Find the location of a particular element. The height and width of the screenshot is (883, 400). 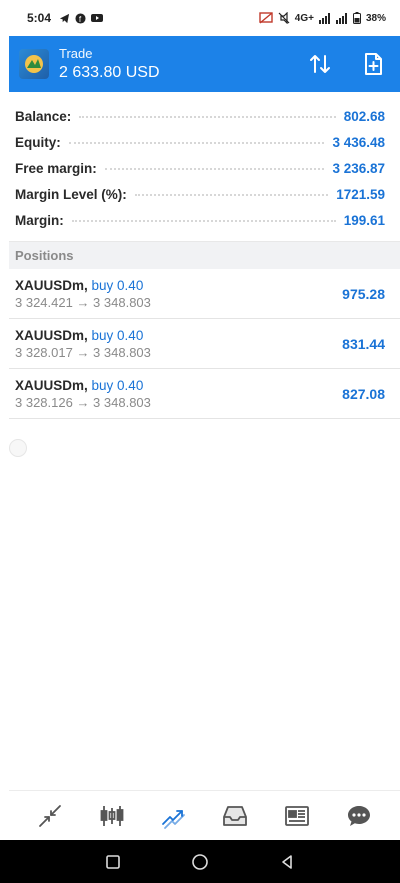

summary-label: Equity: is located at coordinates (38, 142).